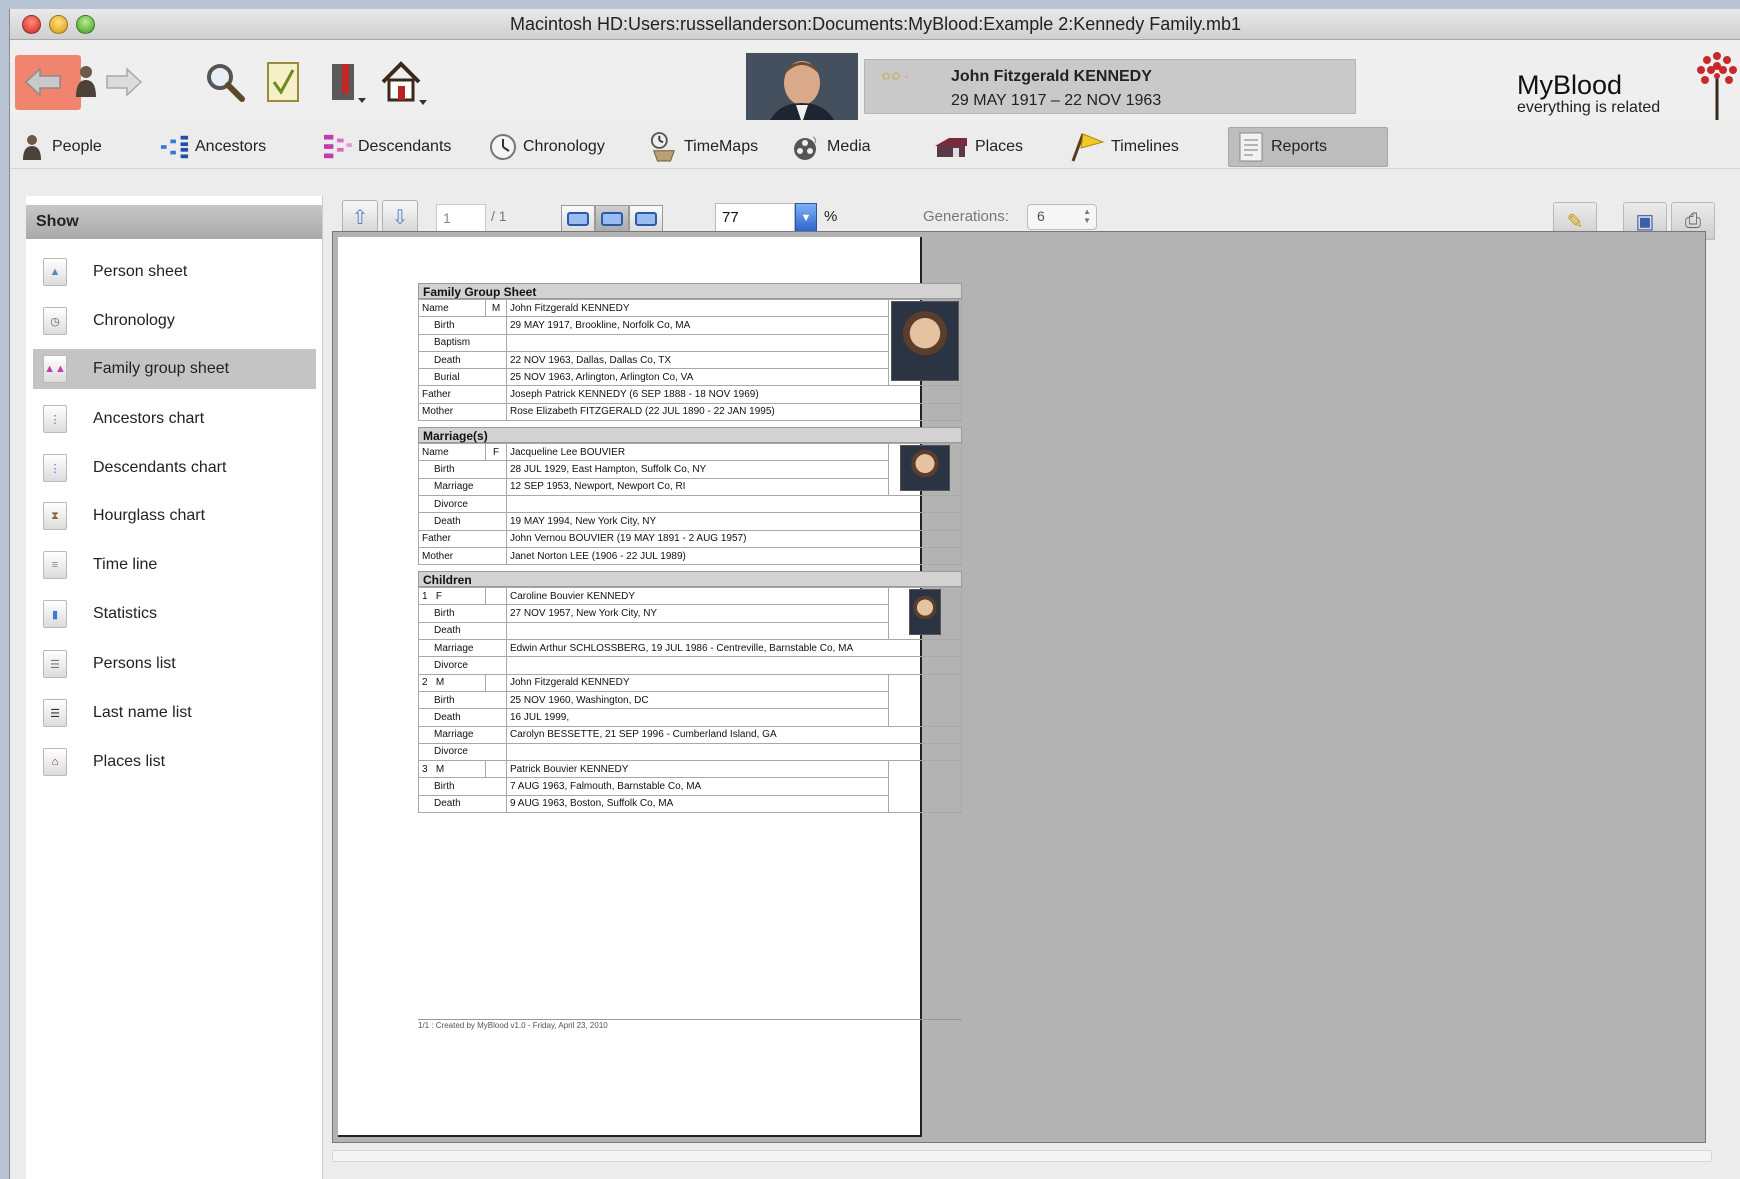 The image size is (1740, 1179). I want to click on home-icon, so click(404, 83).